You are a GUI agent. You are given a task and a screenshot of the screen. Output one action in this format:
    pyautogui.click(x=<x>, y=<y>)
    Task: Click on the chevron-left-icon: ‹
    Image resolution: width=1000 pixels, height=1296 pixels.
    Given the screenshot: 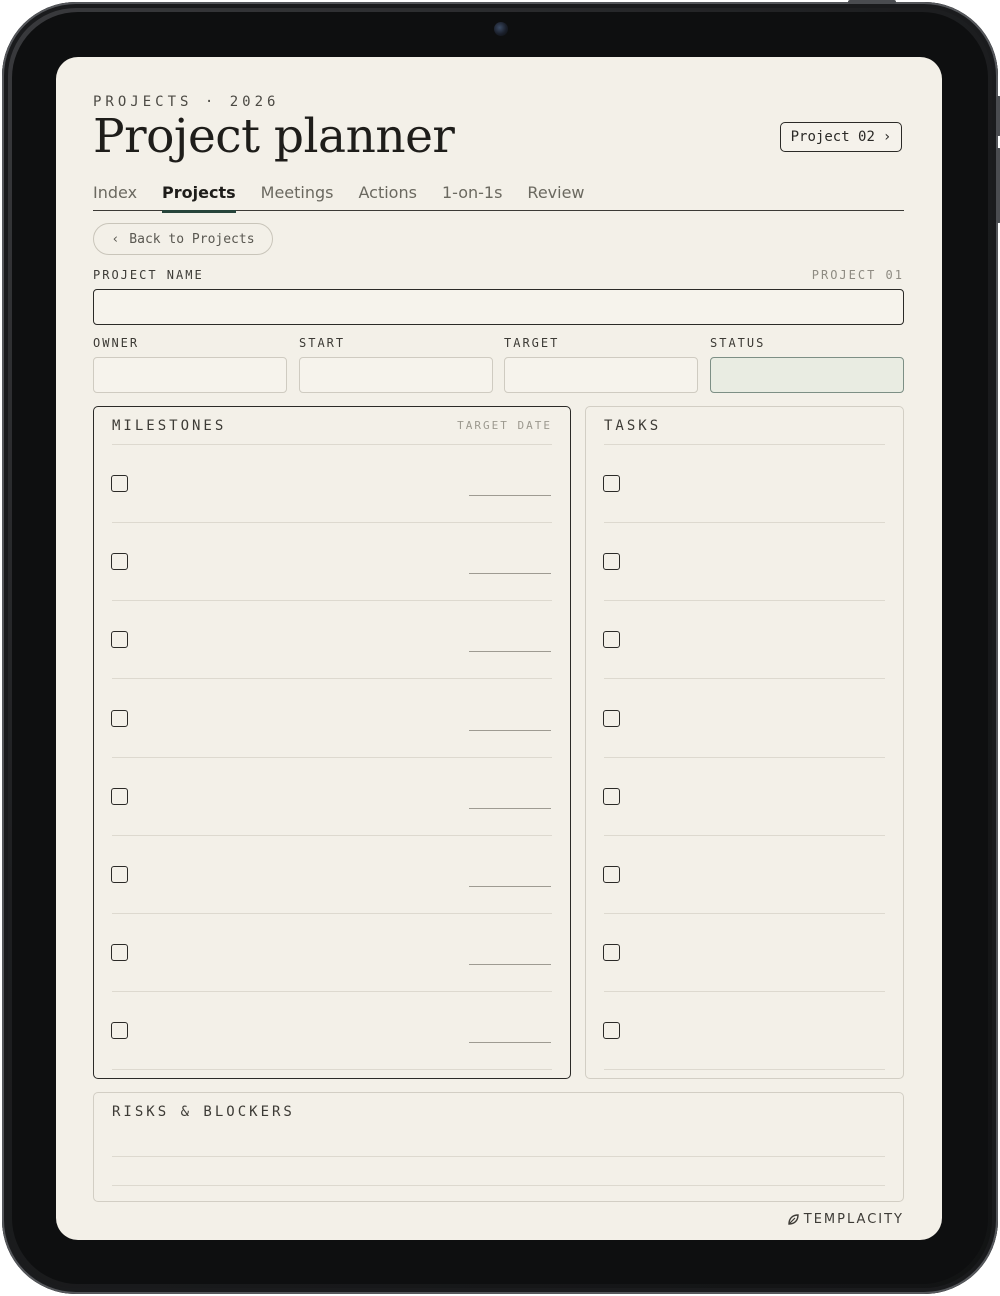 What is the action you would take?
    pyautogui.click(x=115, y=239)
    